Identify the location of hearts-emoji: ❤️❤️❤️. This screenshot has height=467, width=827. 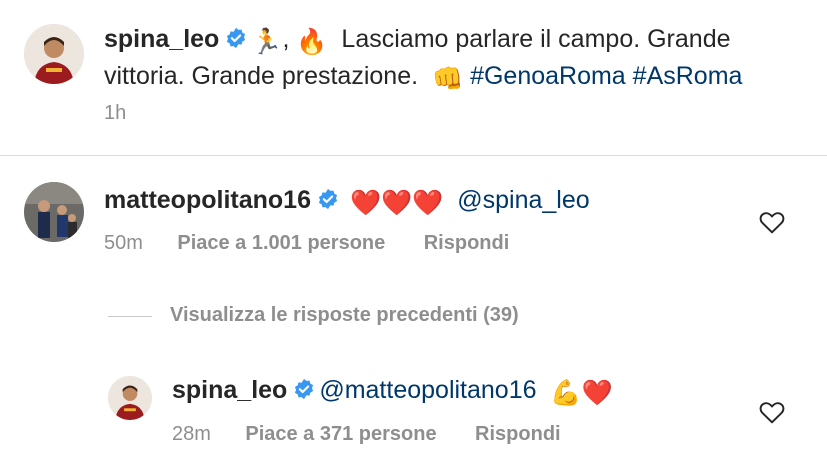
(396, 203).